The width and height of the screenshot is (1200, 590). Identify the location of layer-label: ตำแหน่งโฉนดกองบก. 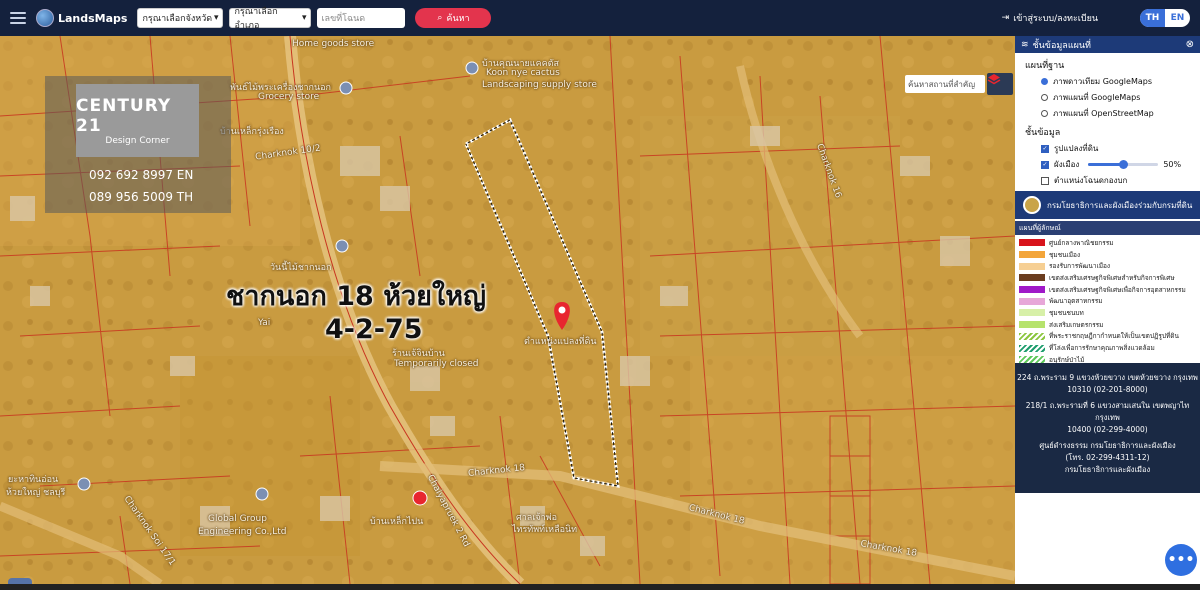
(1091, 180).